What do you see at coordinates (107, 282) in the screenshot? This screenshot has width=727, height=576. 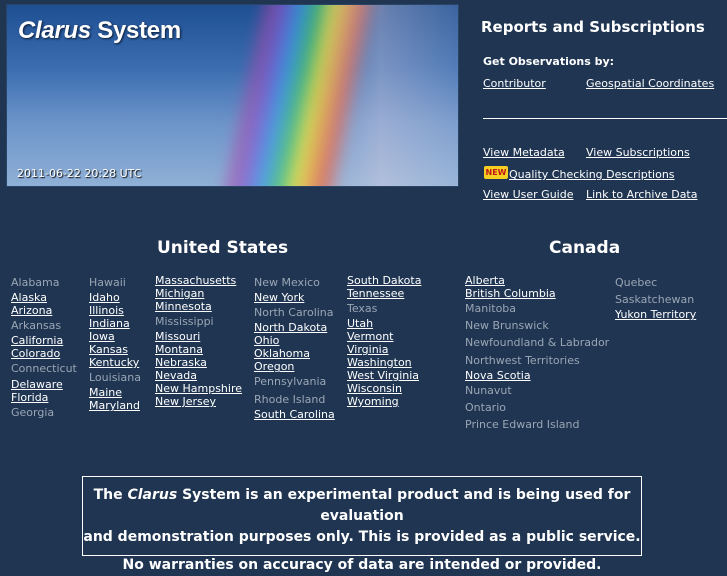 I see `state-hawaii: Hawaii` at bounding box center [107, 282].